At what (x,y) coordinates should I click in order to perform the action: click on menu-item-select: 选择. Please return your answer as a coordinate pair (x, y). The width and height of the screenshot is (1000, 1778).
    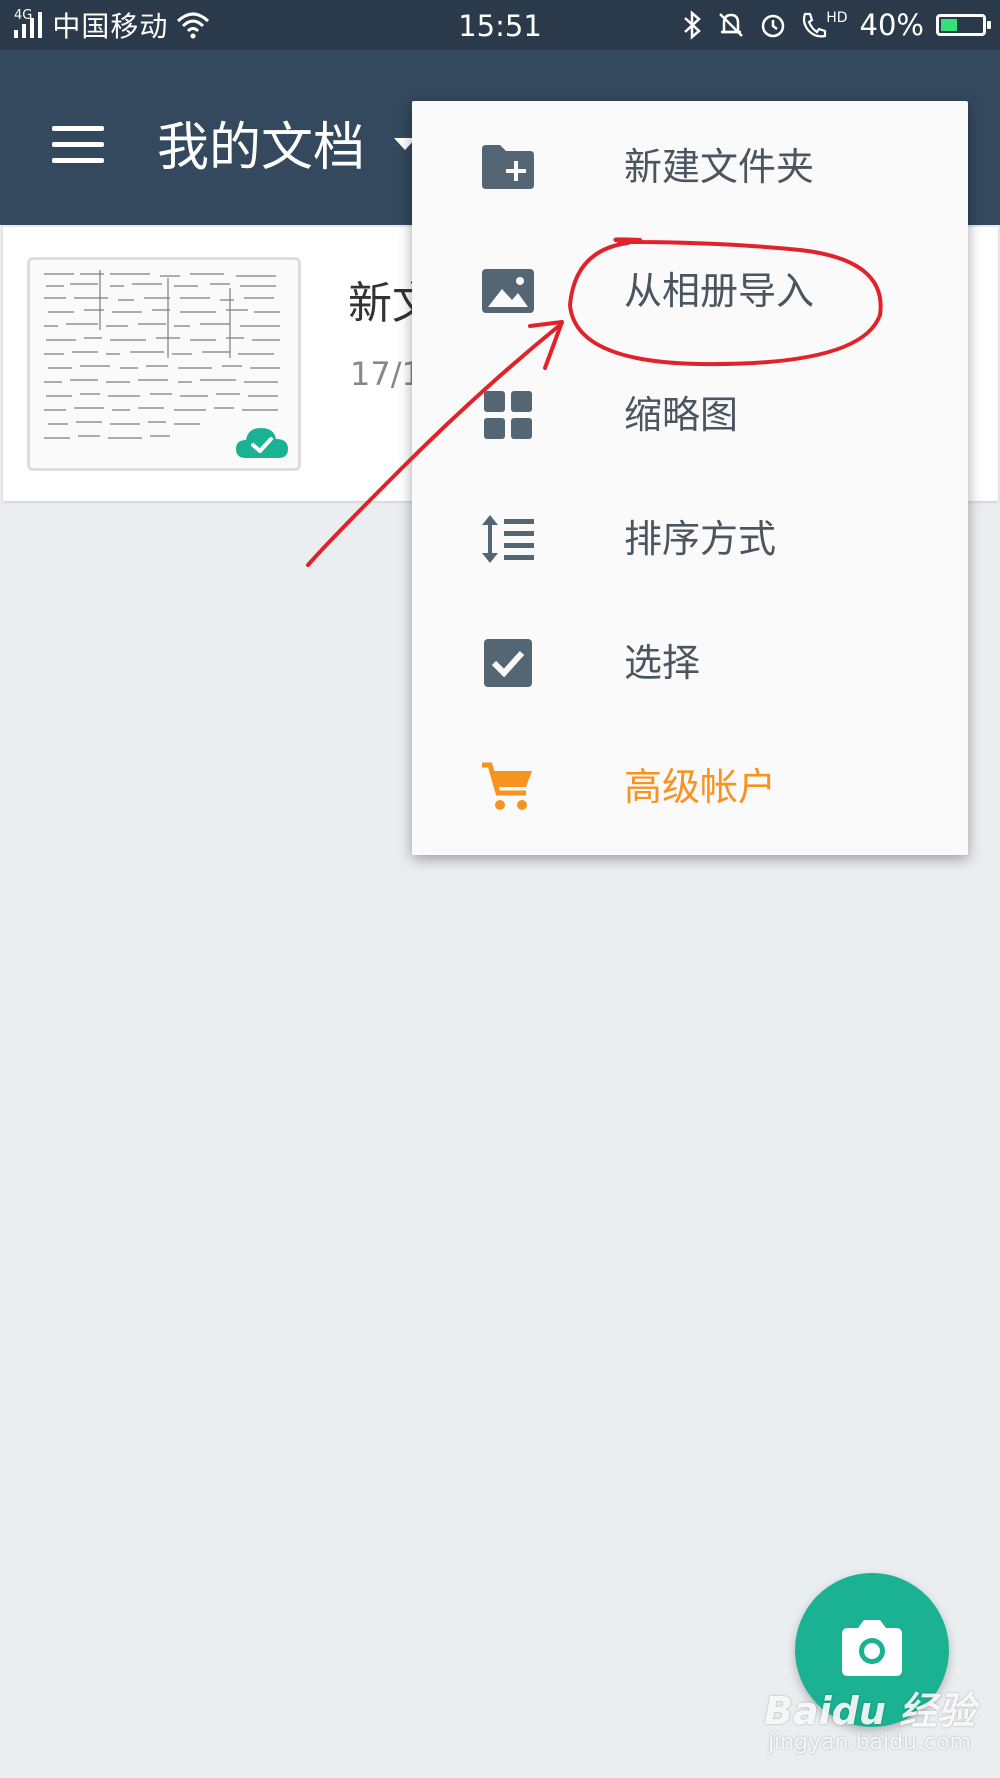
    Looking at the image, I should click on (690, 663).